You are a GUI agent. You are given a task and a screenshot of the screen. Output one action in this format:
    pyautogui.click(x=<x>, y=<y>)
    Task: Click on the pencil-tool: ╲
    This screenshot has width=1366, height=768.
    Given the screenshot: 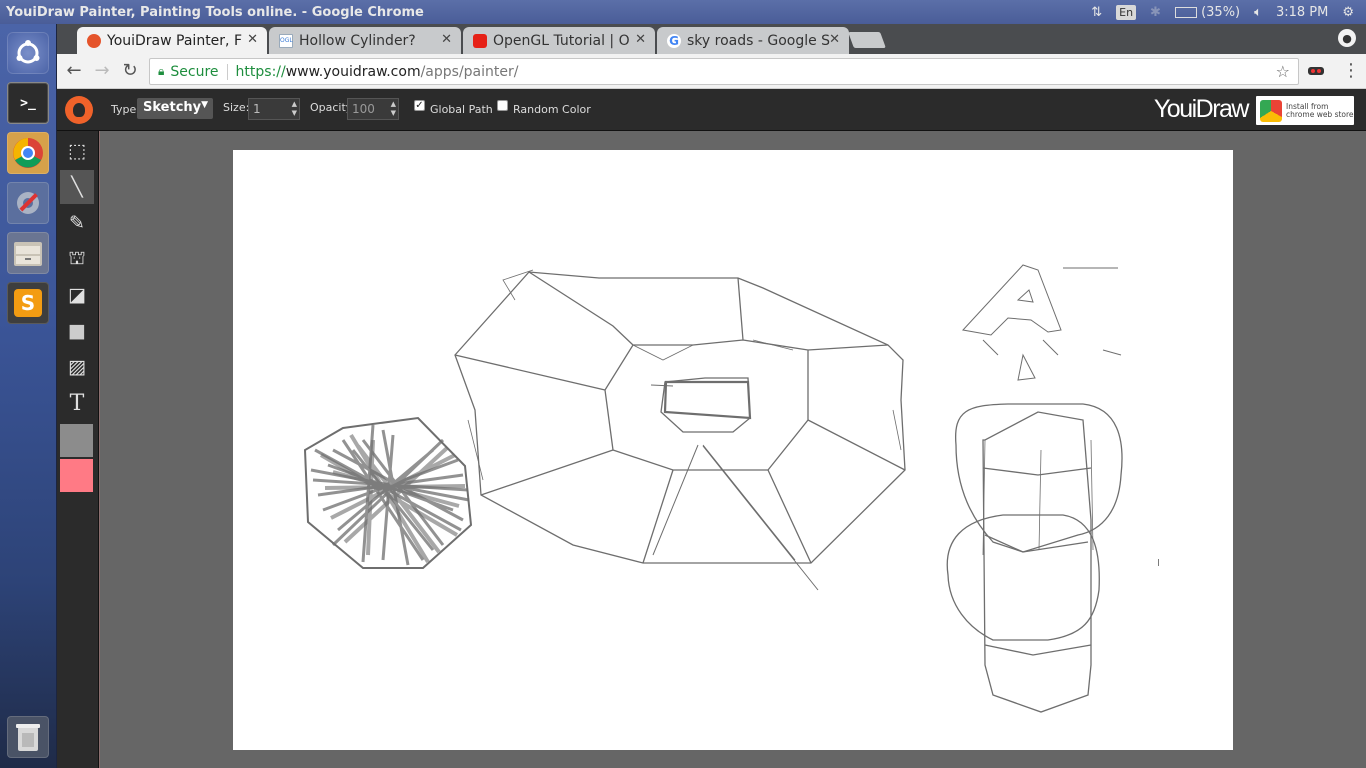 What is the action you would take?
    pyautogui.click(x=77, y=187)
    